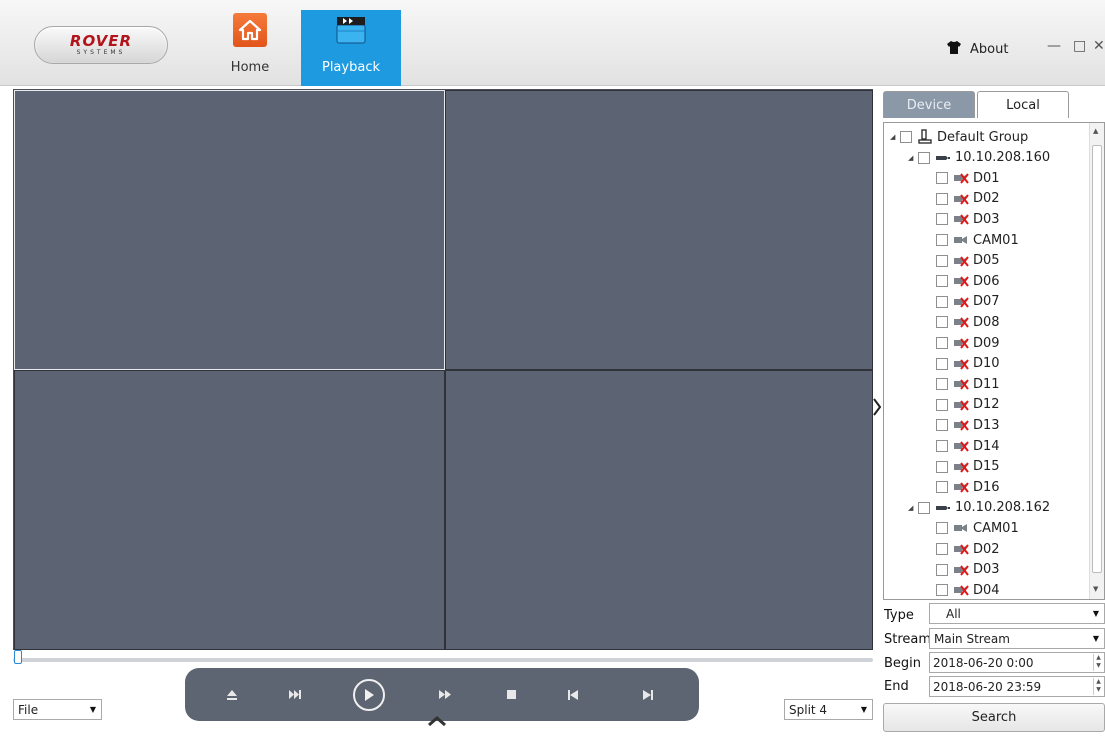  What do you see at coordinates (968, 487) in the screenshot?
I see `tree-channel-row: D16` at bounding box center [968, 487].